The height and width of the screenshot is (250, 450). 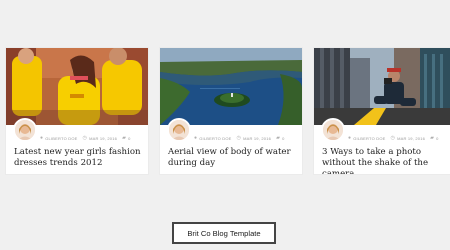 I want to click on post-meta: ● GLIBERTO DOE ◷ MAR 19, 2016 ▰ 0, so click(x=92, y=138).